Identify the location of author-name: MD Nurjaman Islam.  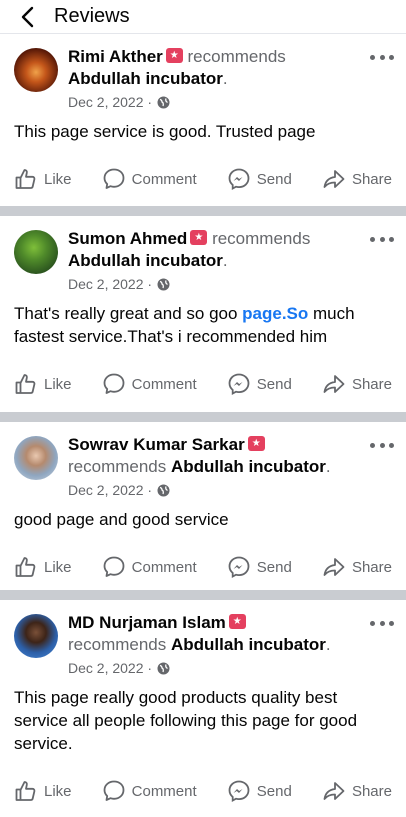
(147, 622).